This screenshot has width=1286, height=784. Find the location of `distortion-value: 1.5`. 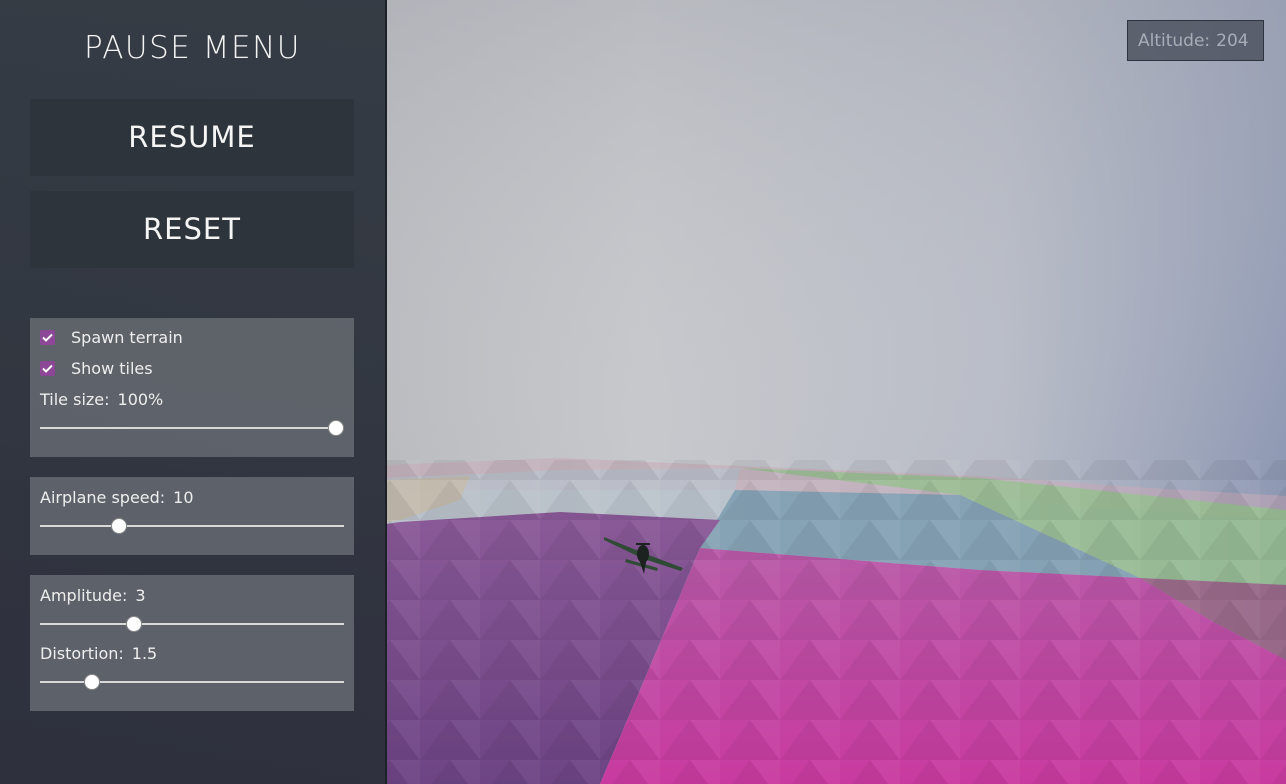

distortion-value: 1.5 is located at coordinates (144, 653).